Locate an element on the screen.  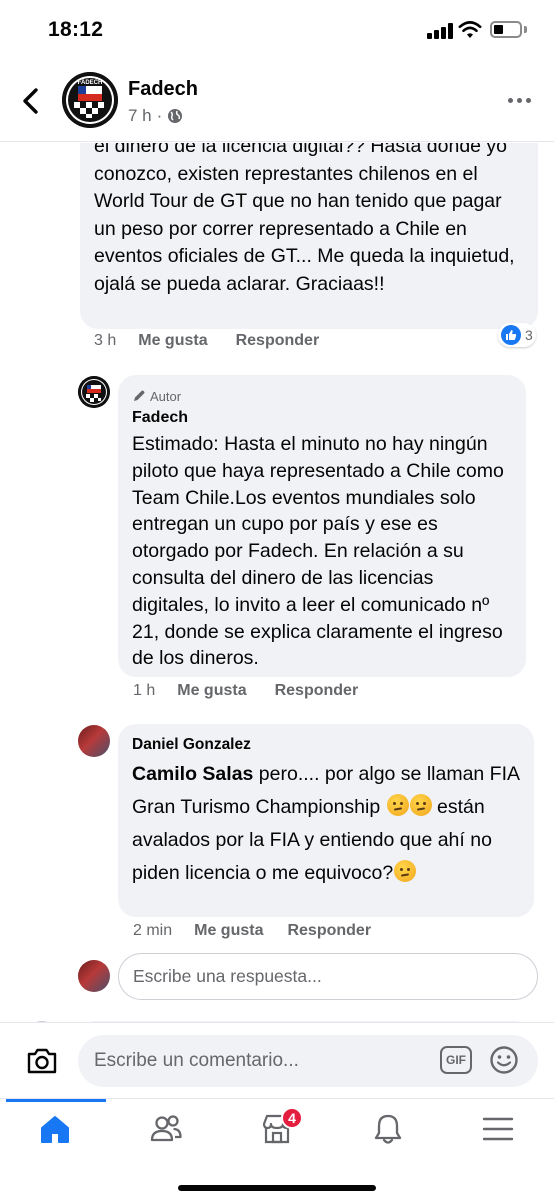
gif-icon: GIF is located at coordinates (456, 1060).